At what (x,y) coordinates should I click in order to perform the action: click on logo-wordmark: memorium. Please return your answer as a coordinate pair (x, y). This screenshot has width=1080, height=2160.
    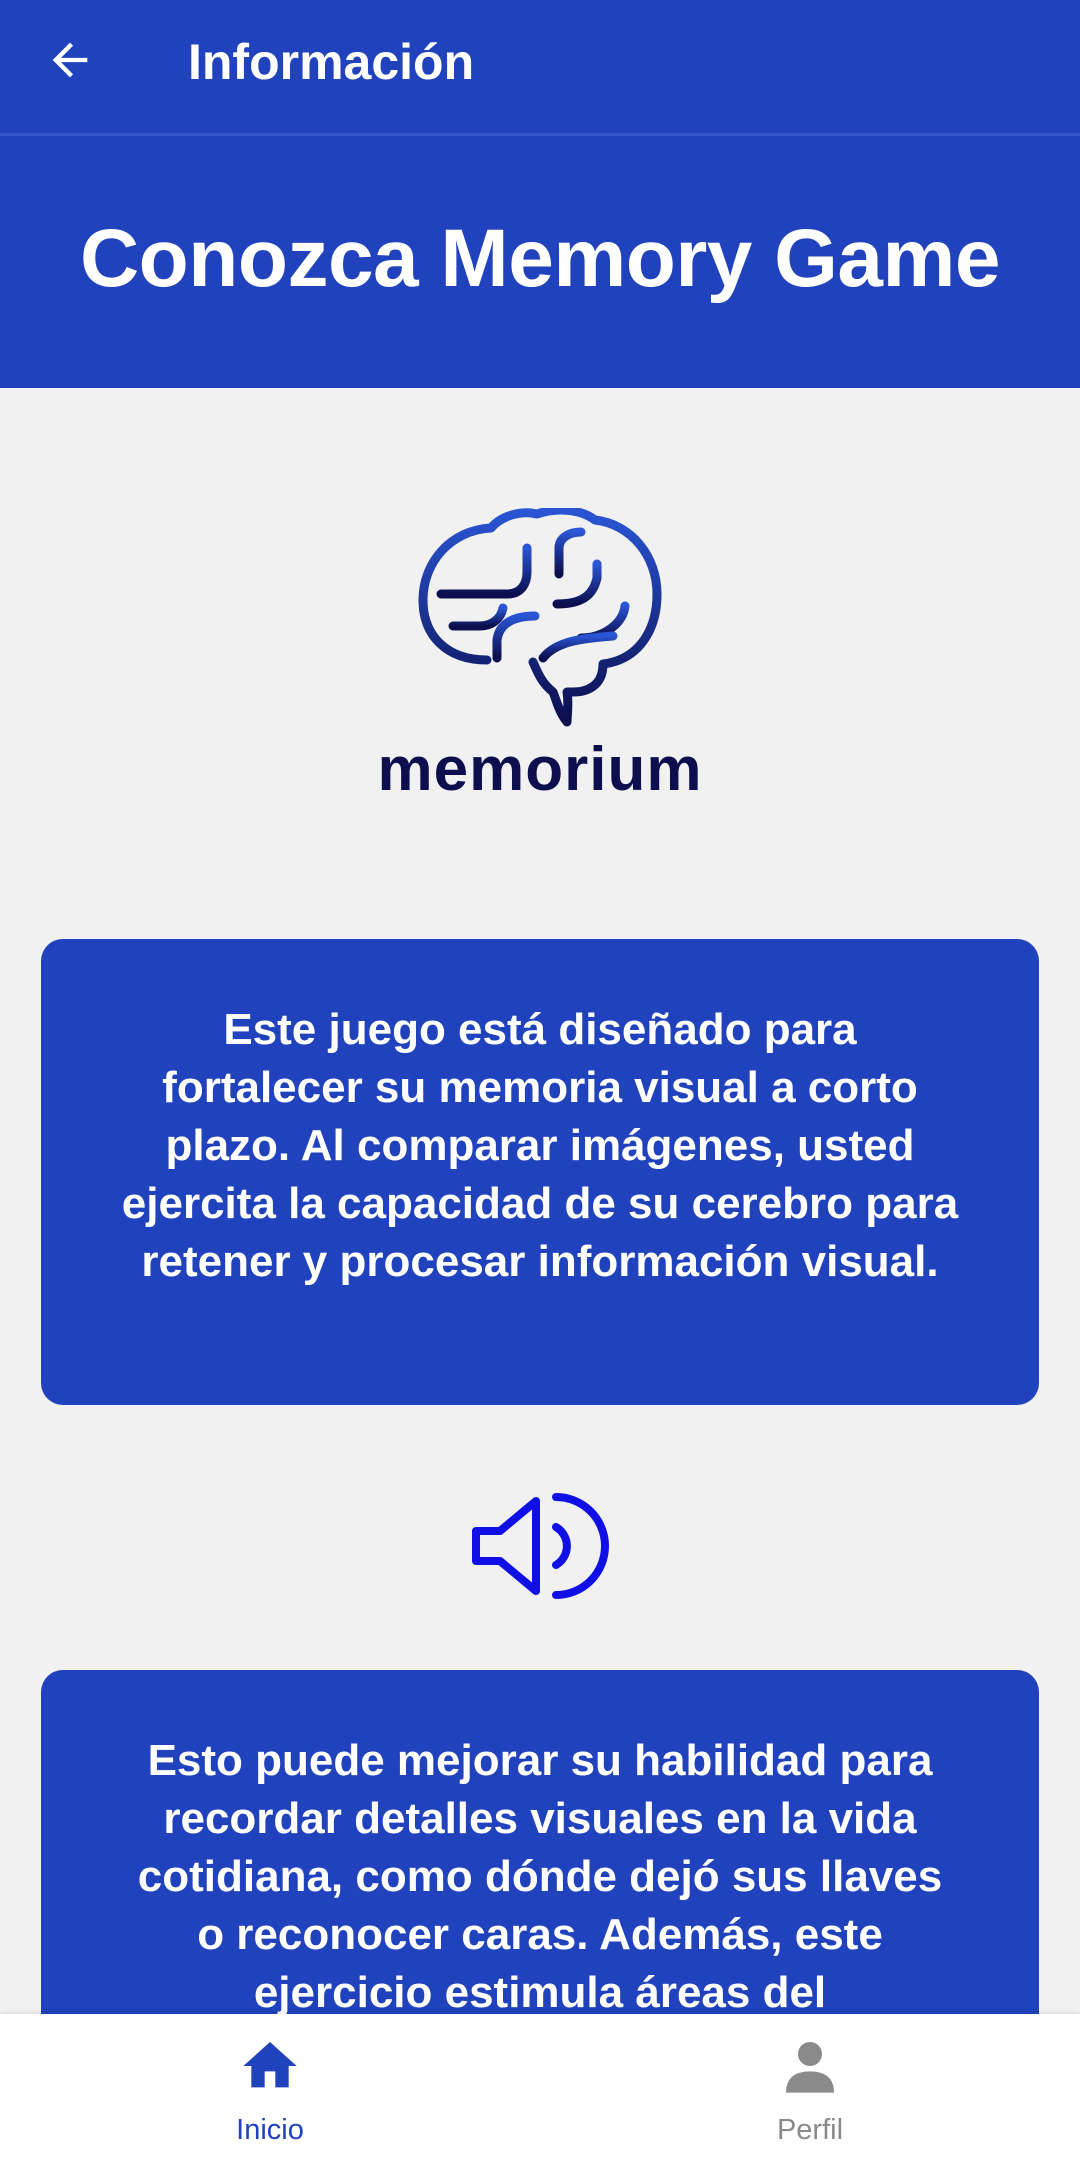
    Looking at the image, I should click on (540, 769).